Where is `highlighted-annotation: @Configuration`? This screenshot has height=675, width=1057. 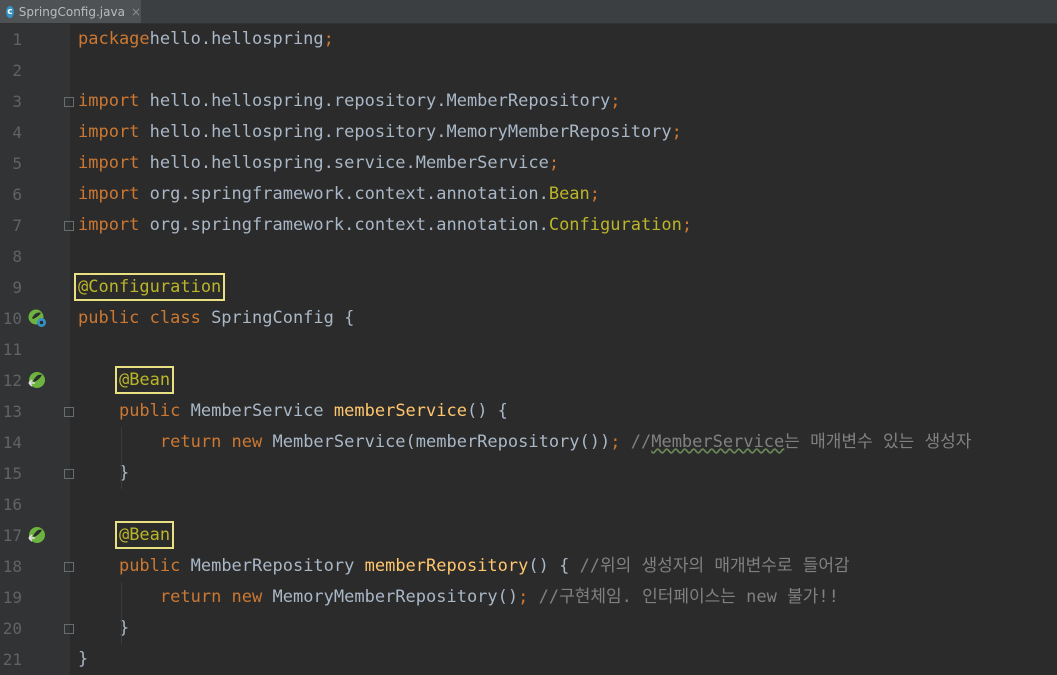 highlighted-annotation: @Configuration is located at coordinates (149, 287).